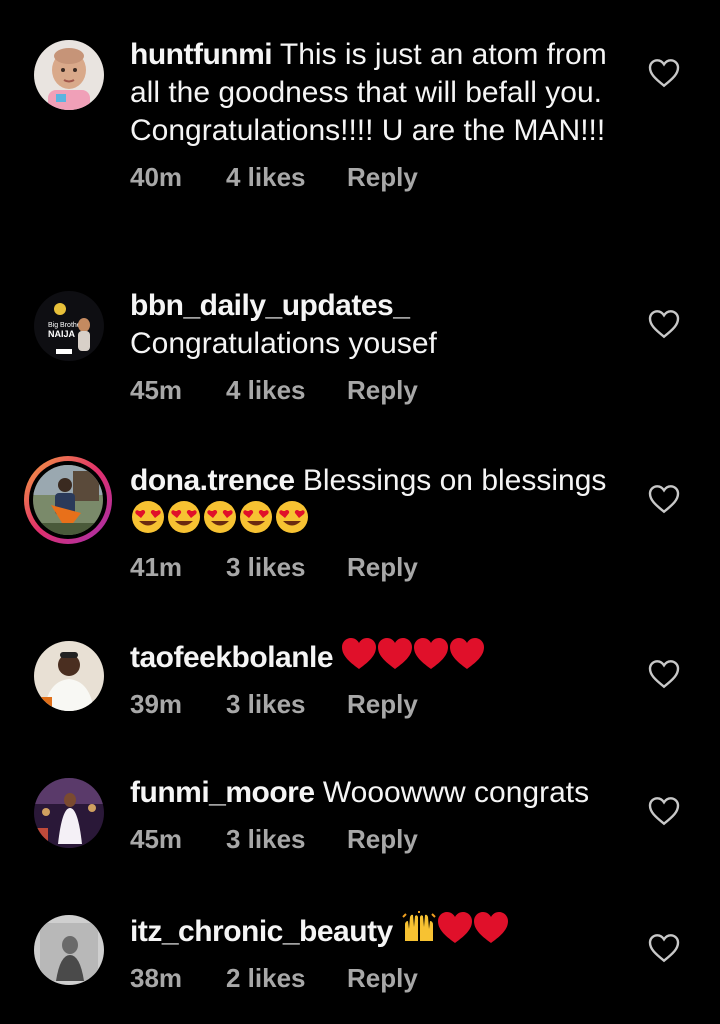 Image resolution: width=720 pixels, height=1024 pixels. Describe the element at coordinates (283, 343) in the screenshot. I see `comment-body: Congratulations yousef` at that location.